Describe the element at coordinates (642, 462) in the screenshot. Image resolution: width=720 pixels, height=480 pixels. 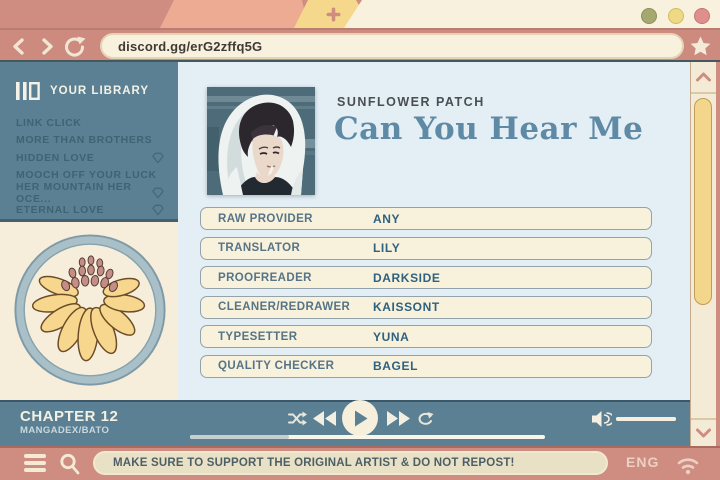
I see `language-button: ENG` at that location.